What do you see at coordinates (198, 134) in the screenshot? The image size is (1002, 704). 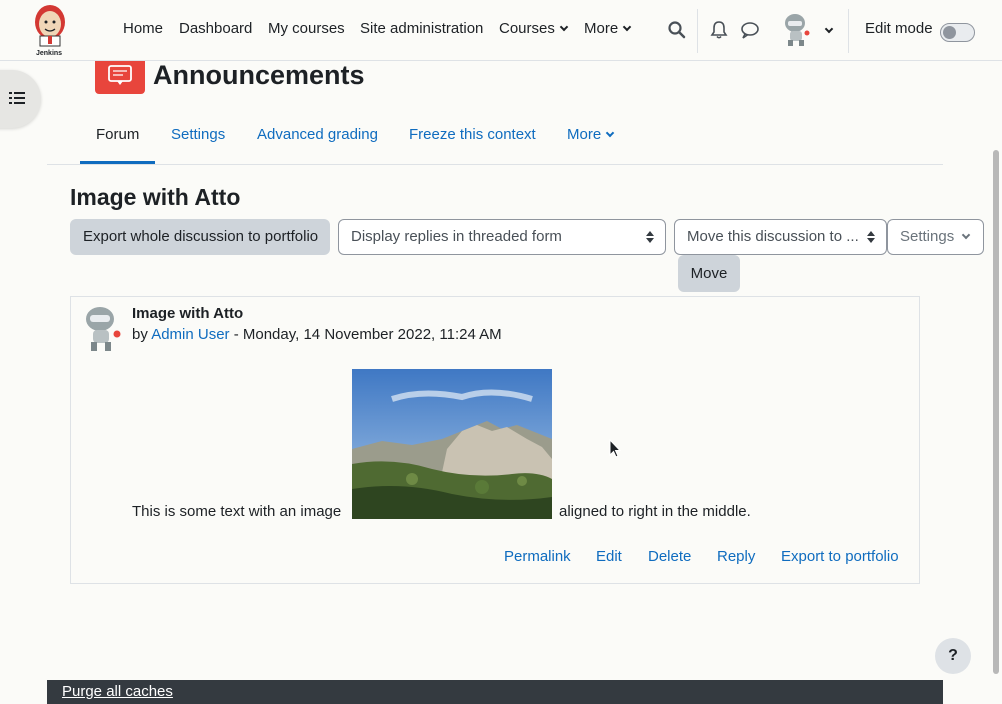 I see `tab-settings: Settings` at bounding box center [198, 134].